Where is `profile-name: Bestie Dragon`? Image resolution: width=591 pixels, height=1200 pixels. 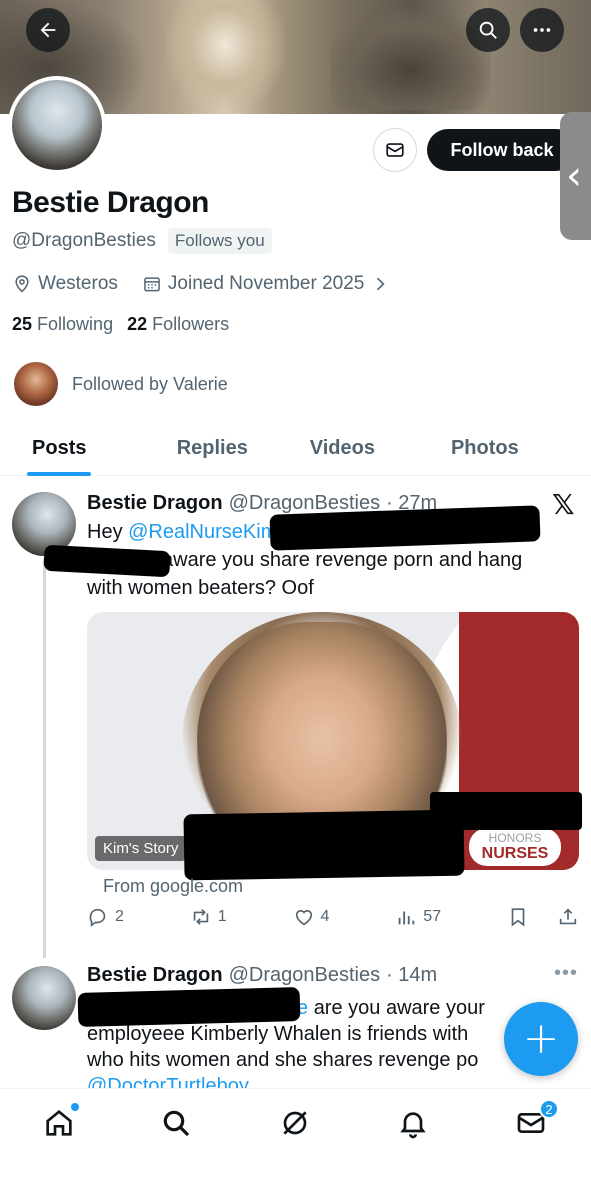
profile-name: Bestie Dragon is located at coordinates (110, 202).